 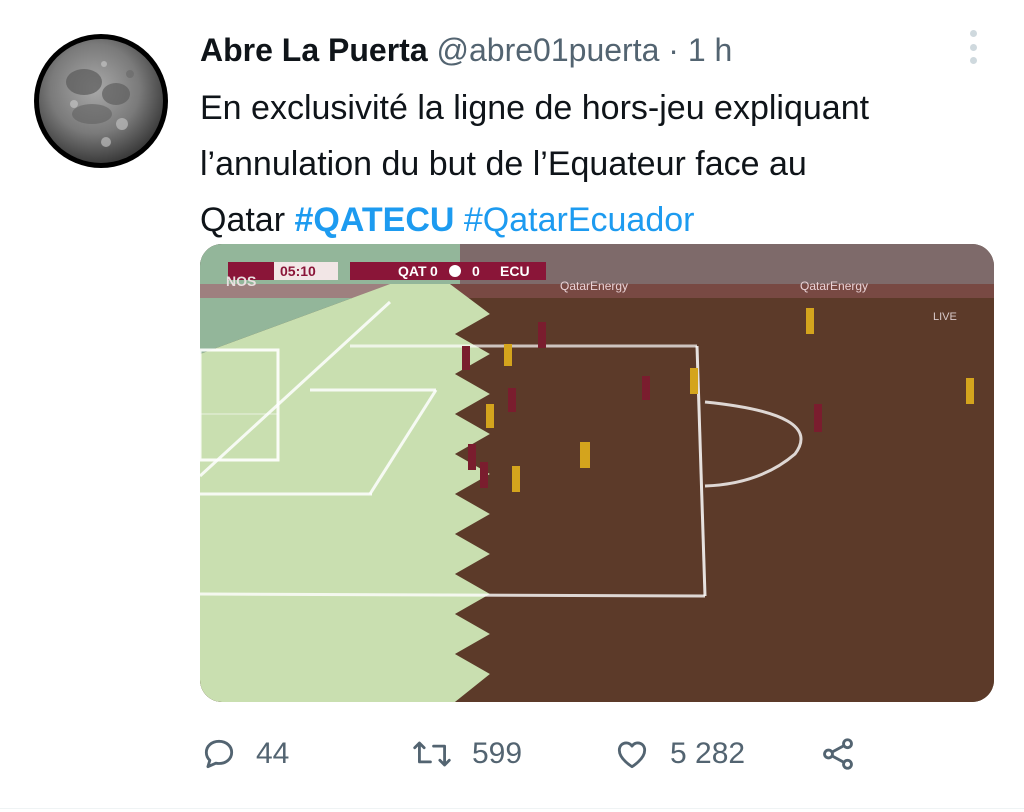 What do you see at coordinates (497, 753) in the screenshot?
I see `retweet-count: 599` at bounding box center [497, 753].